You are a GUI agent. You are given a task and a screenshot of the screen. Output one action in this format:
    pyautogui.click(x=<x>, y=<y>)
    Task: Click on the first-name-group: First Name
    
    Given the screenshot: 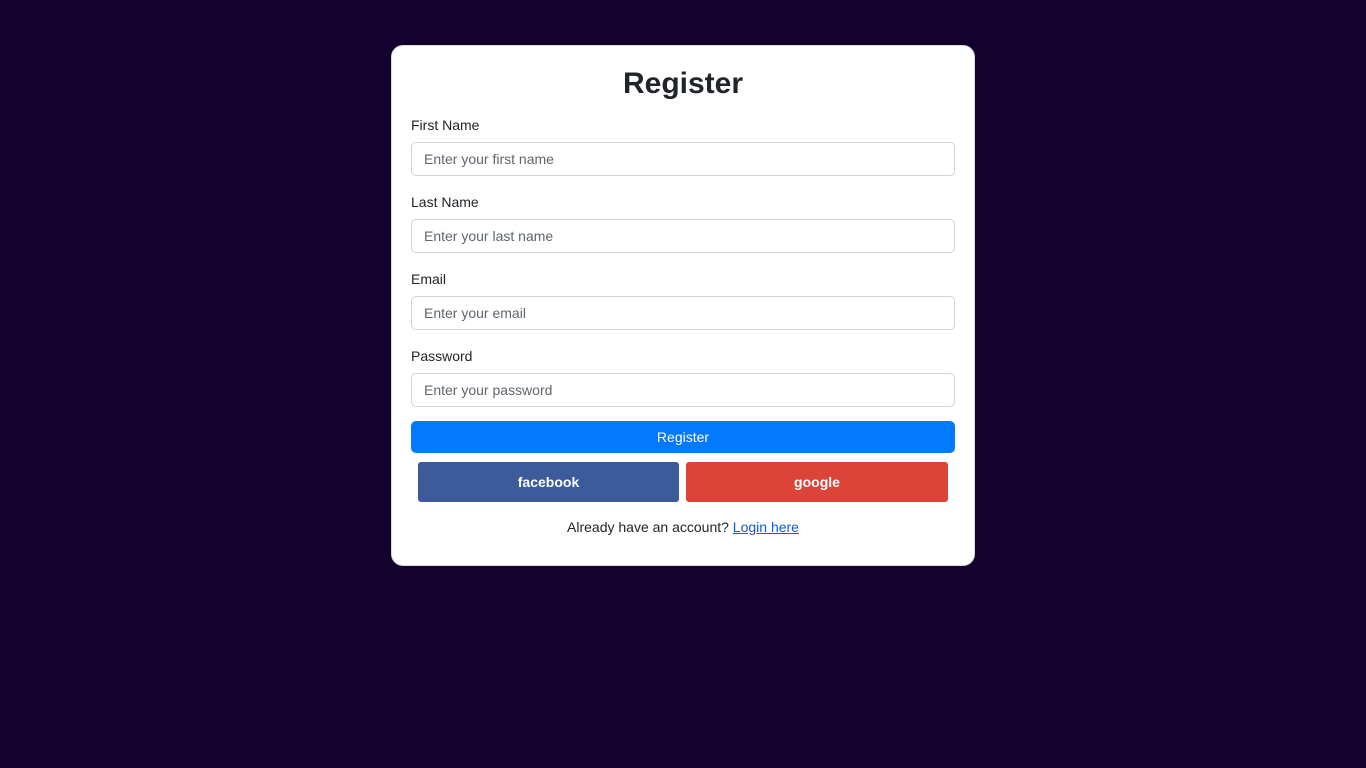 What is the action you would take?
    pyautogui.click(x=683, y=146)
    